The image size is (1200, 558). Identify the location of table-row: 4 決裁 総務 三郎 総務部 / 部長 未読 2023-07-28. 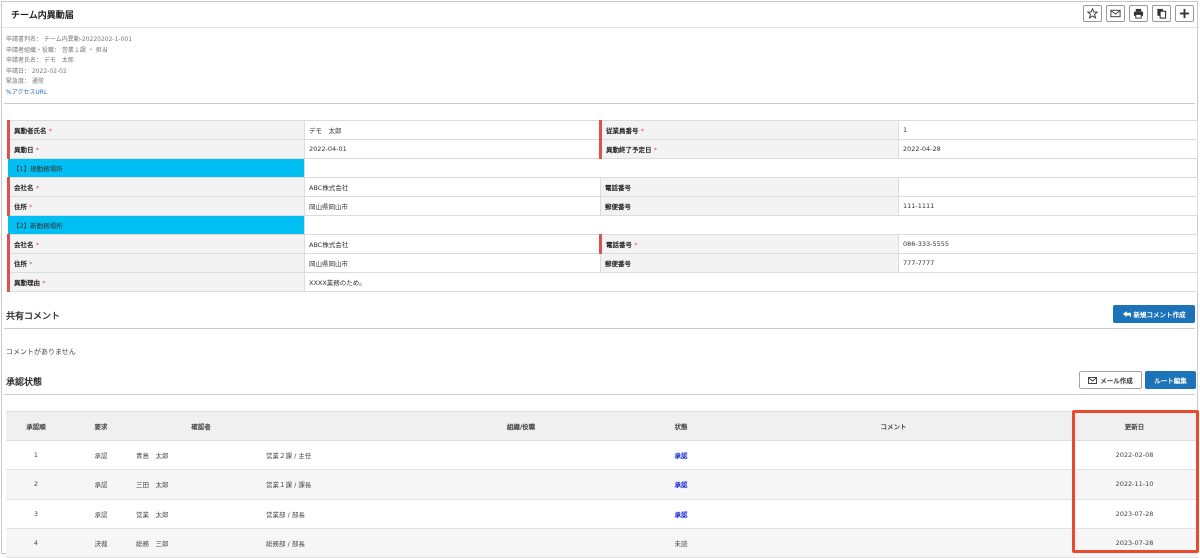
(602, 543).